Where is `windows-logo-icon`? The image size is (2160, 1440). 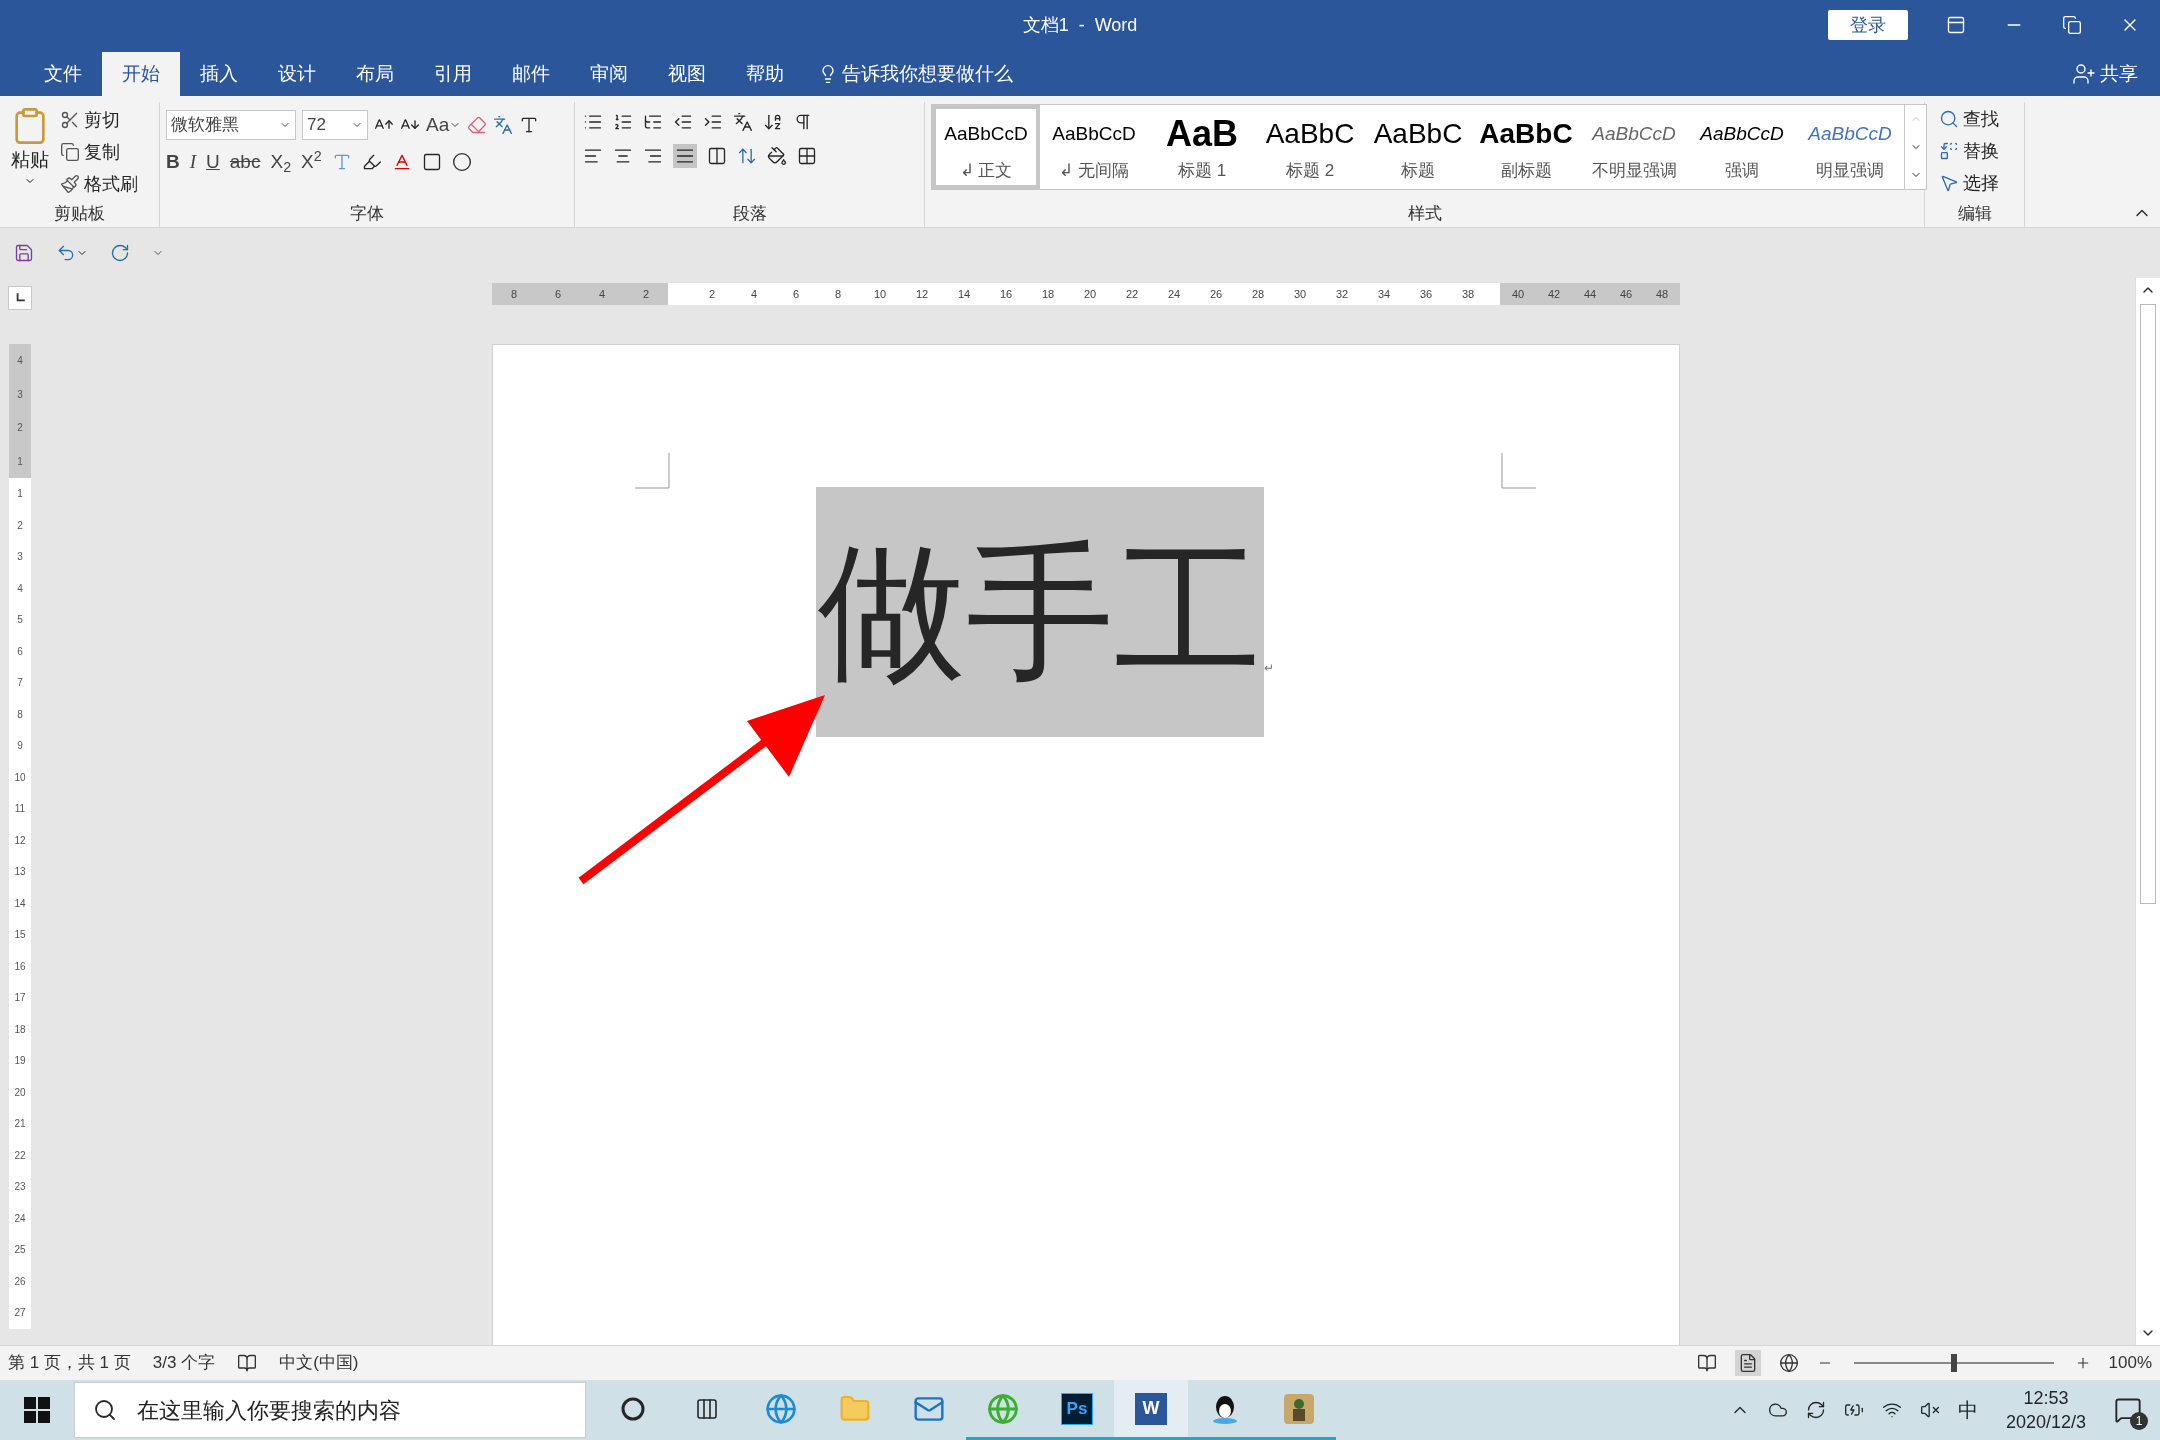
windows-logo-icon is located at coordinates (37, 1410).